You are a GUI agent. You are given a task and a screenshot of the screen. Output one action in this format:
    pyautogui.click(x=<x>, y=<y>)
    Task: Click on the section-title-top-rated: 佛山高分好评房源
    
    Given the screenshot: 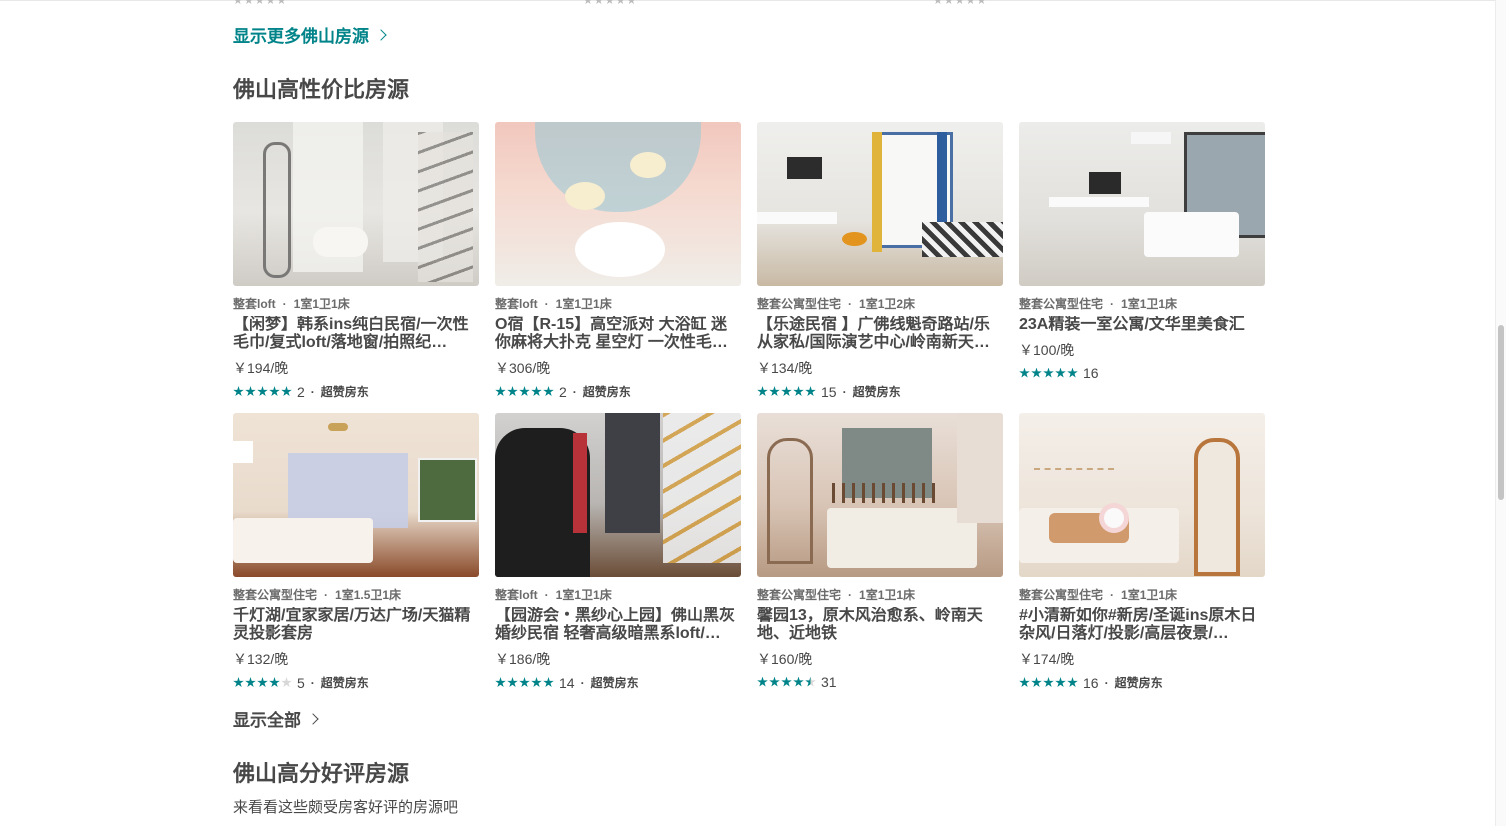 What is the action you would take?
    pyautogui.click(x=321, y=773)
    